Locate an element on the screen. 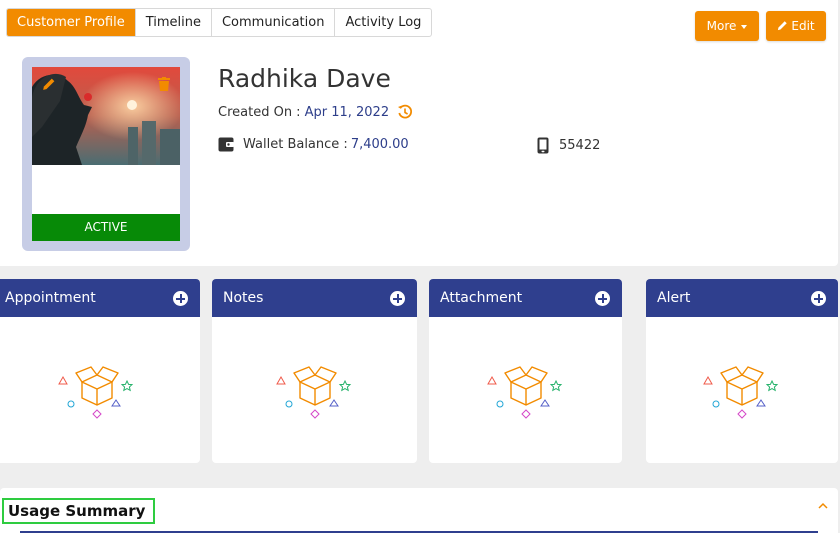  wallet-balance-value: 7,400.00 is located at coordinates (379, 144).